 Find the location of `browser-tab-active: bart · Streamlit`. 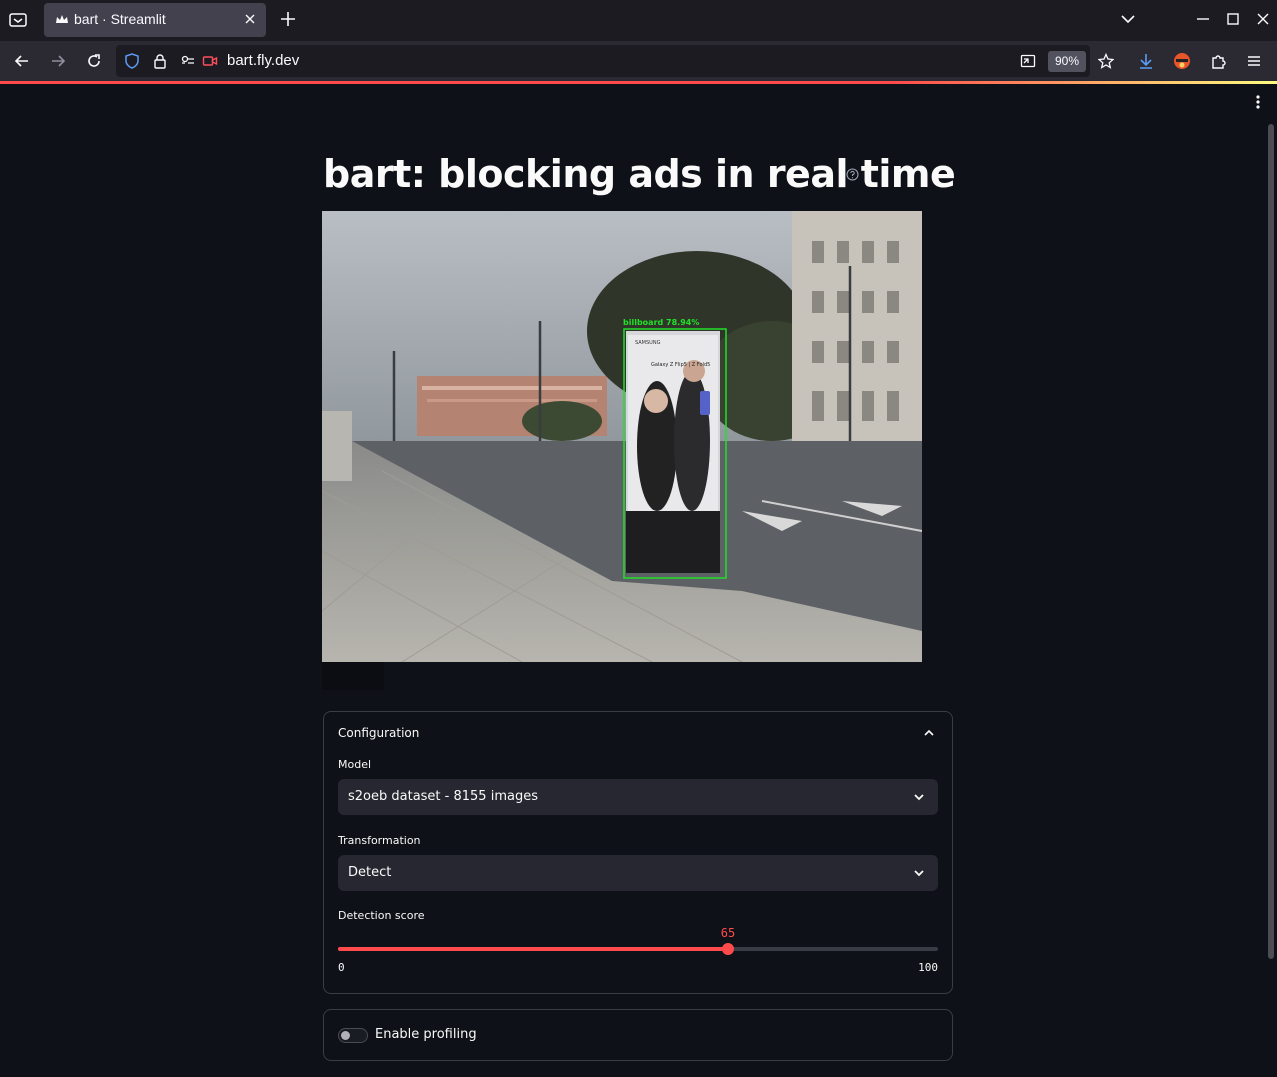

browser-tab-active: bart · Streamlit is located at coordinates (155, 20).